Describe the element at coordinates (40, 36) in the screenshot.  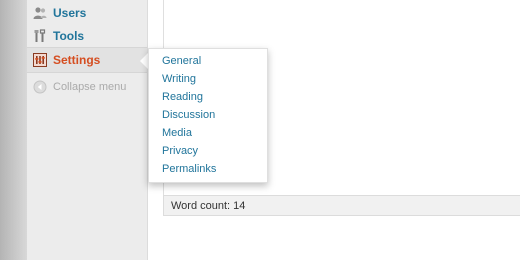
I see `tools-icon` at that location.